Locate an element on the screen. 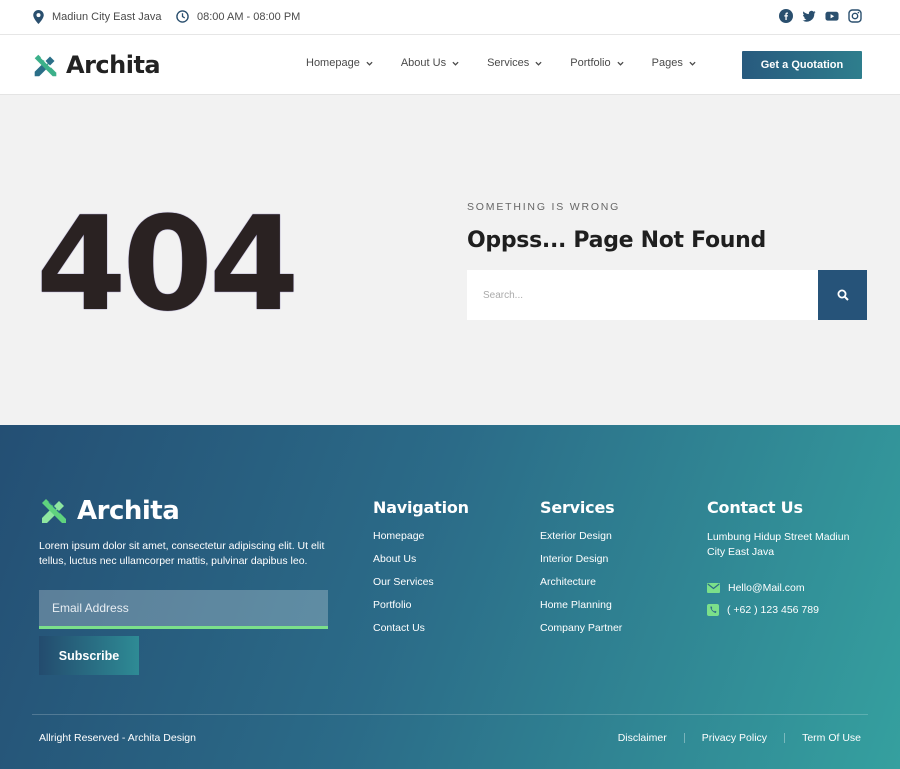 This screenshot has height=769, width=900. get-quotation-button: Get a Quotation is located at coordinates (802, 65).